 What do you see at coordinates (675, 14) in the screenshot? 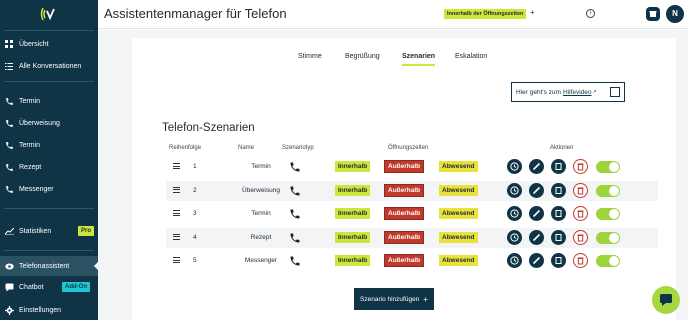
I see `avatar: N` at bounding box center [675, 14].